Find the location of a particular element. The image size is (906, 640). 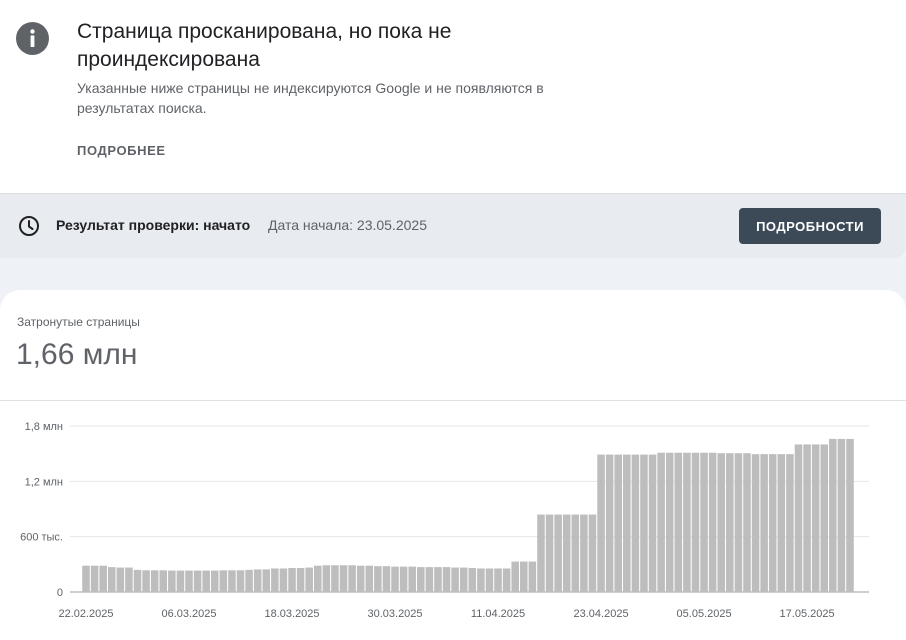

info-icon is located at coordinates (32, 38).